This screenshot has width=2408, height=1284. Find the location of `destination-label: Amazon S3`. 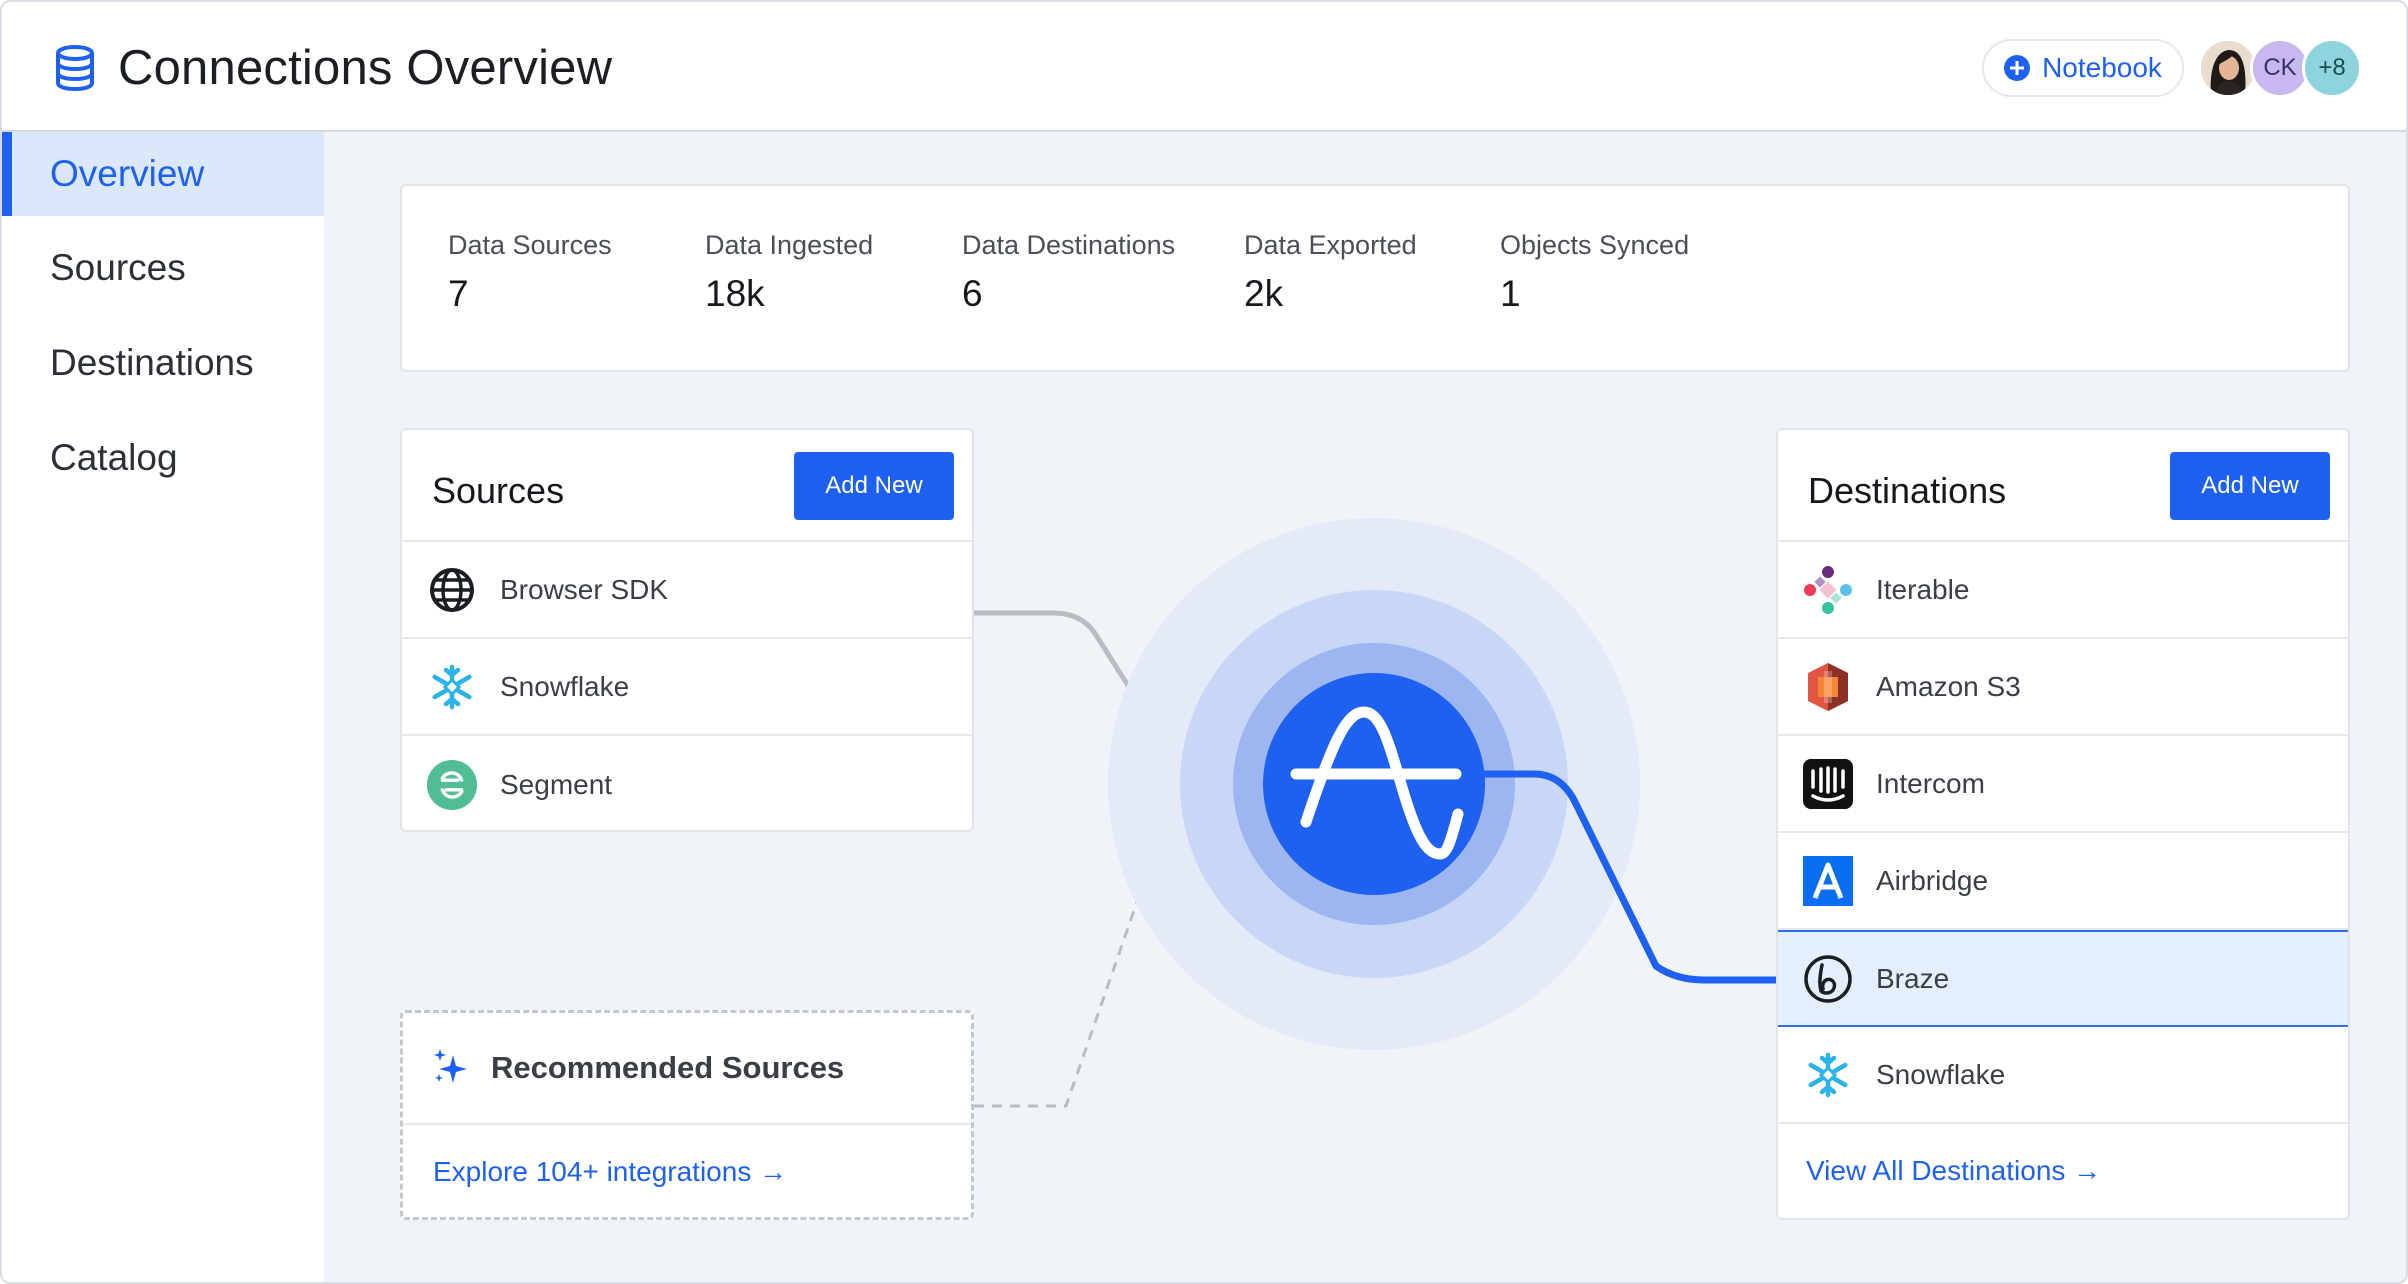

destination-label: Amazon S3 is located at coordinates (1948, 686).